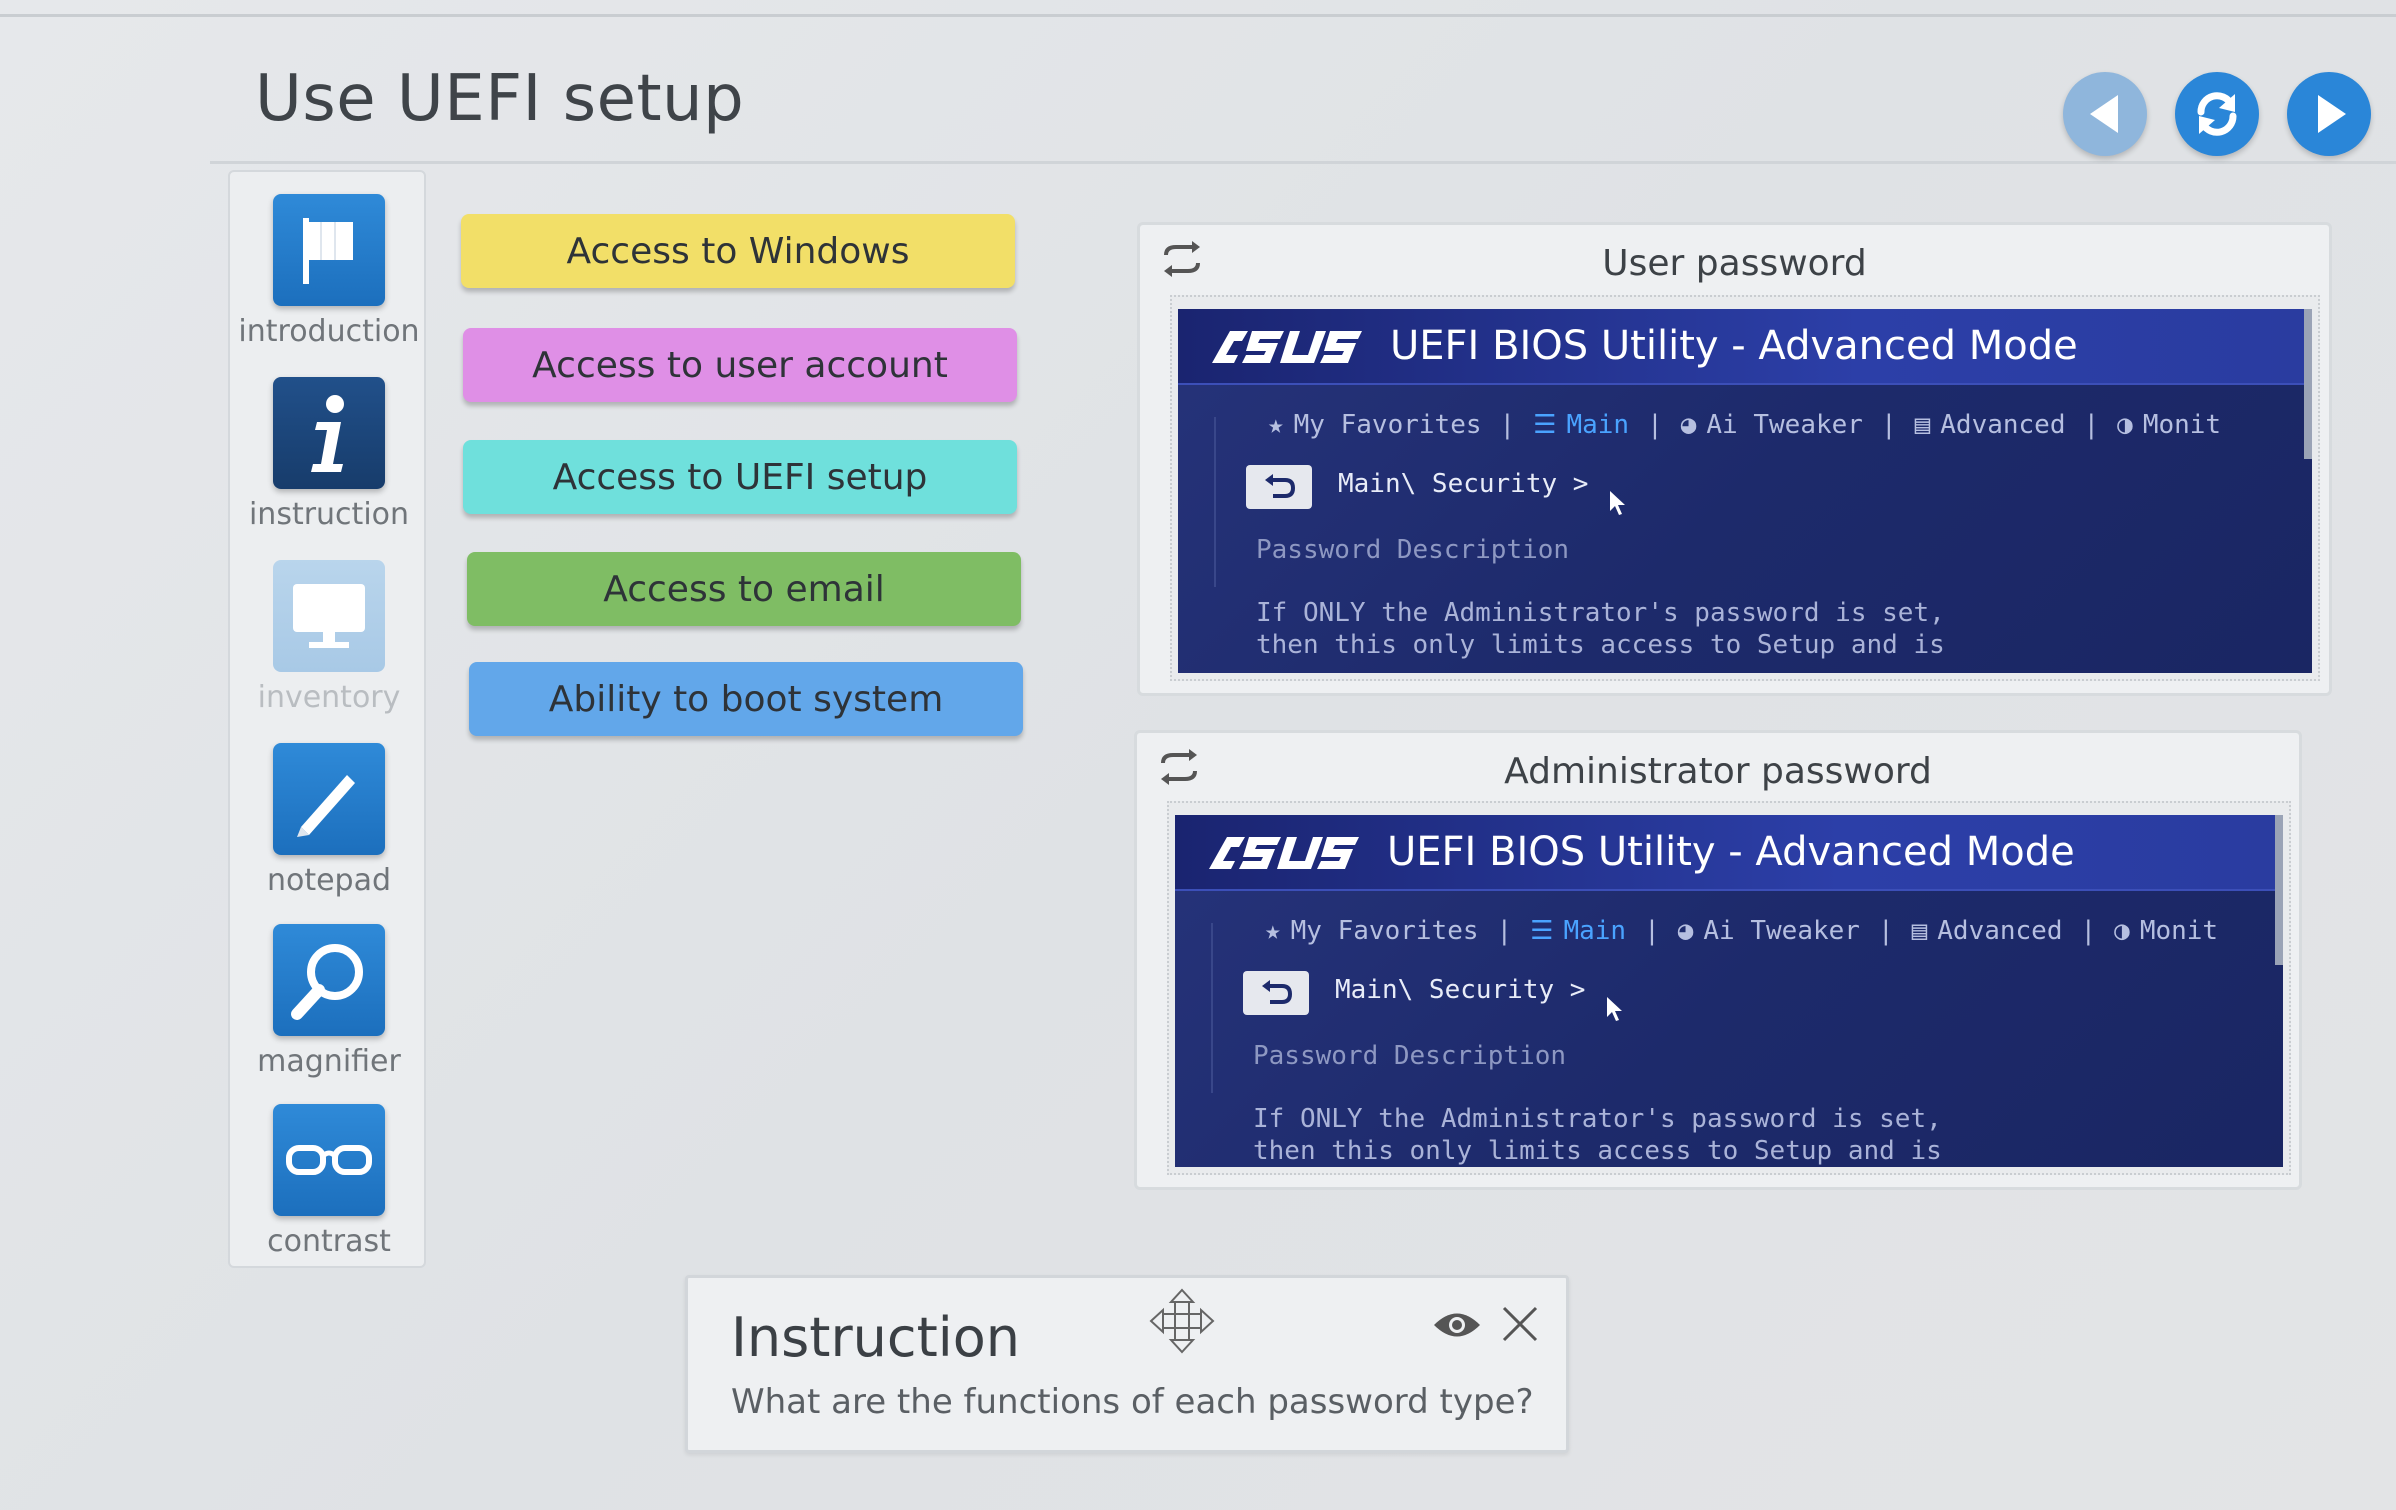  What do you see at coordinates (1198, 15) in the screenshot?
I see `top-divider` at bounding box center [1198, 15].